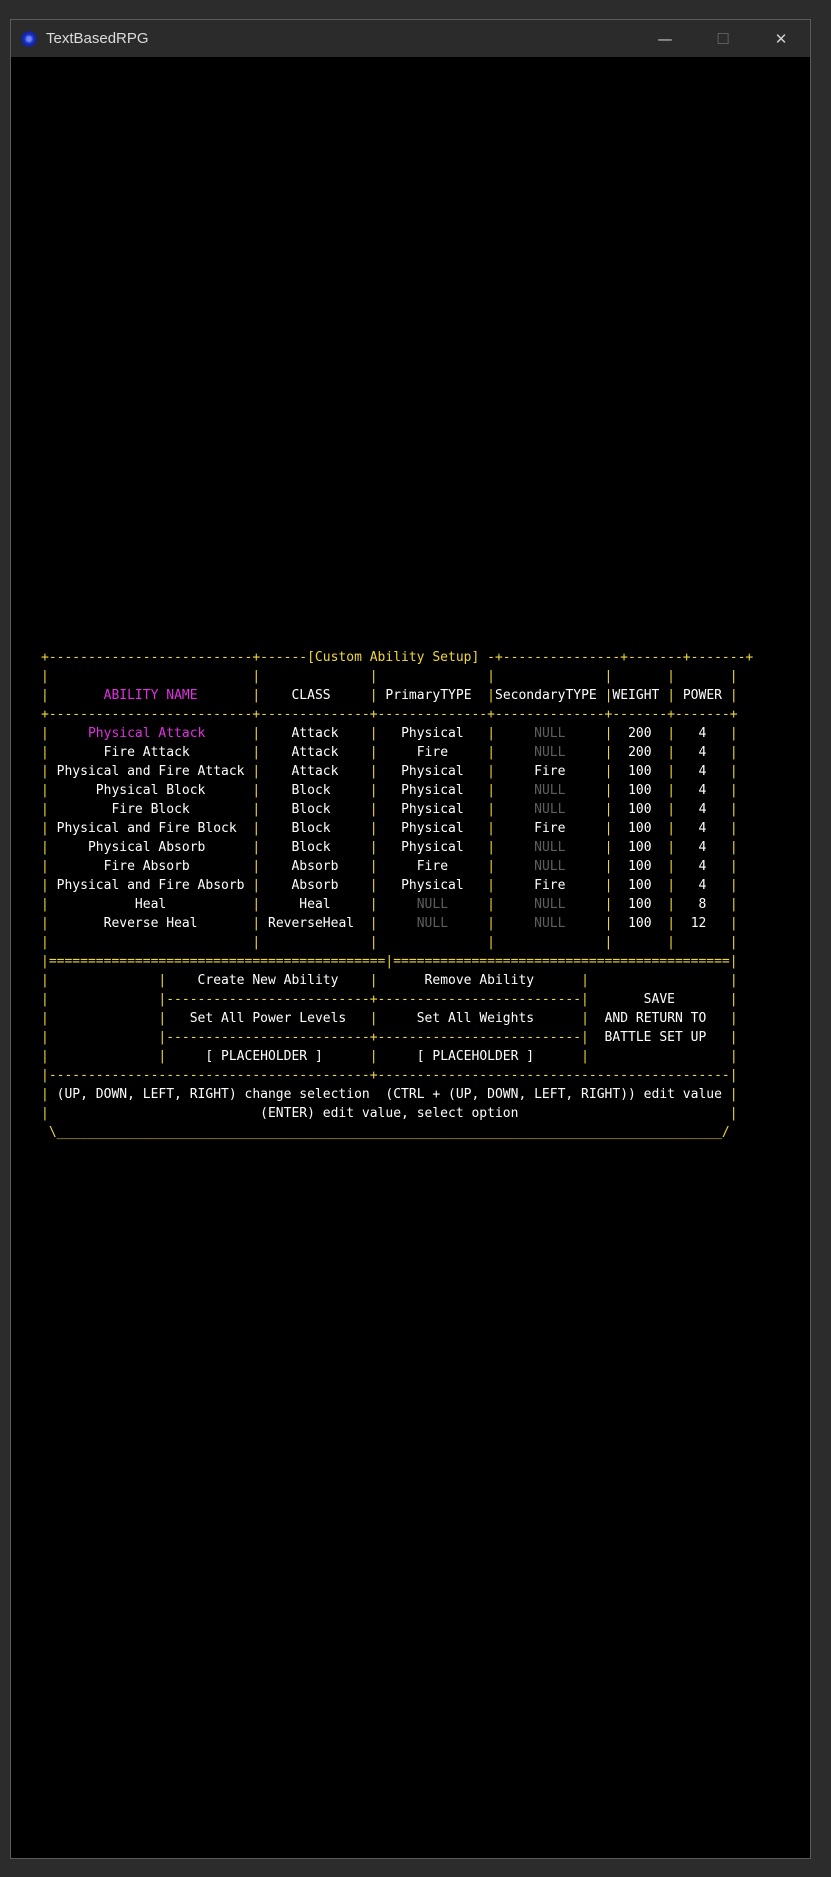 The height and width of the screenshot is (1877, 831). I want to click on class-cell: Heal, so click(314, 904).